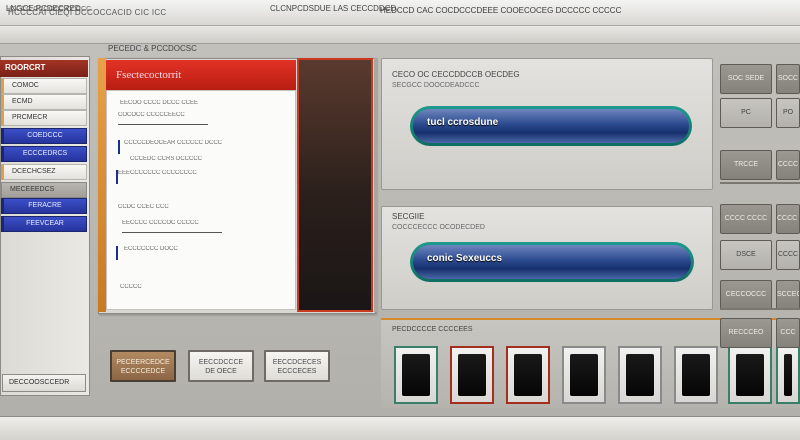  What do you see at coordinates (432, 329) in the screenshot?
I see `thumbnail-strip-label: PECDCCCCE CCCCEES` at bounding box center [432, 329].